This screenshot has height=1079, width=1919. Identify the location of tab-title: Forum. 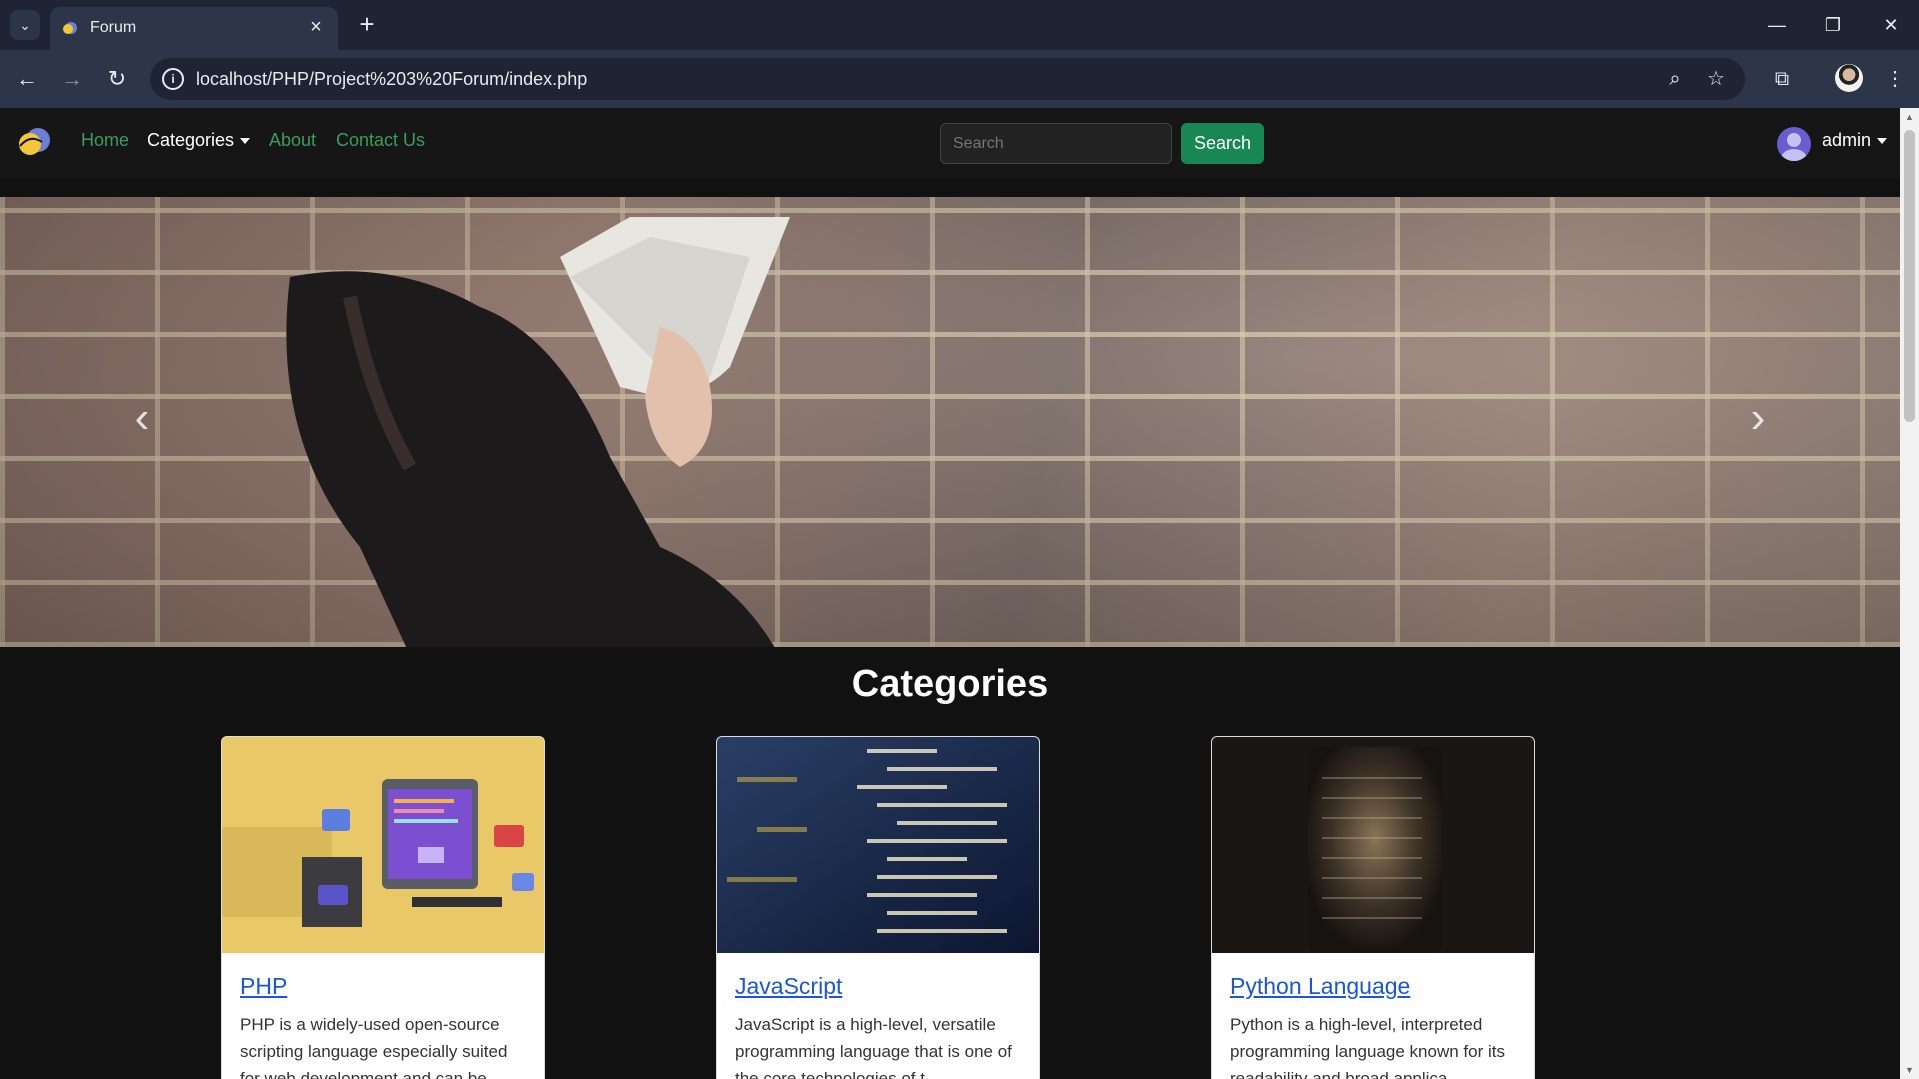
(113, 27).